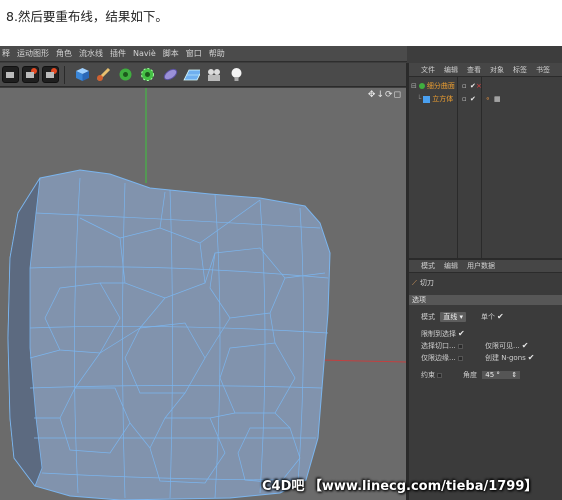 The height and width of the screenshot is (500, 562). What do you see at coordinates (440, 86) in the screenshot?
I see `object-name: 细分曲面` at bounding box center [440, 86].